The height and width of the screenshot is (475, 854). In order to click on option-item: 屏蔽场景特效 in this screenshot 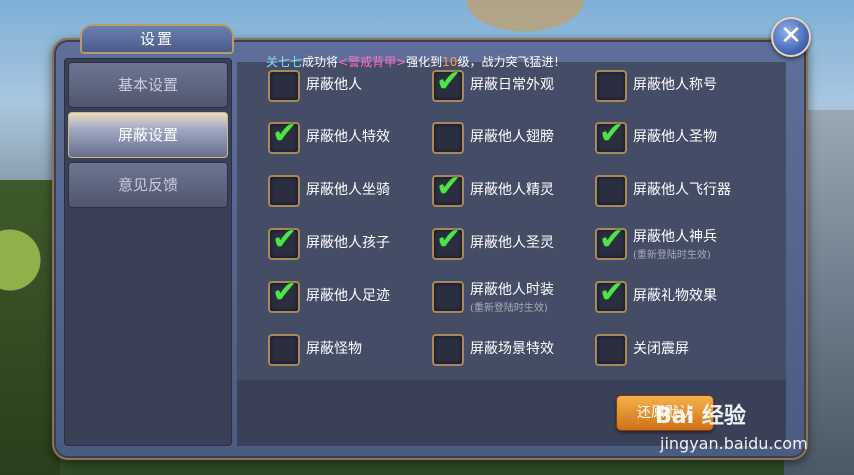, I will do `click(512, 350)`.